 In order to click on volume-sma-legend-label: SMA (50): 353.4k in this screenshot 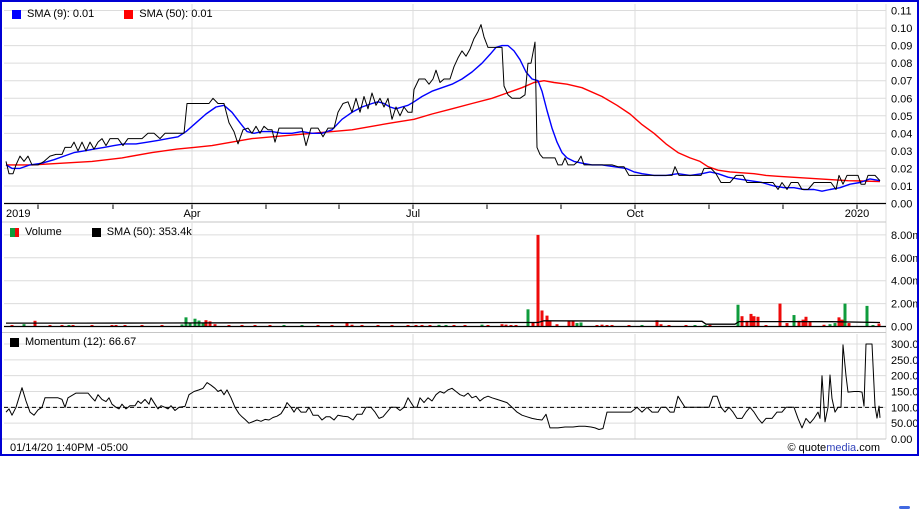, I will do `click(149, 232)`.